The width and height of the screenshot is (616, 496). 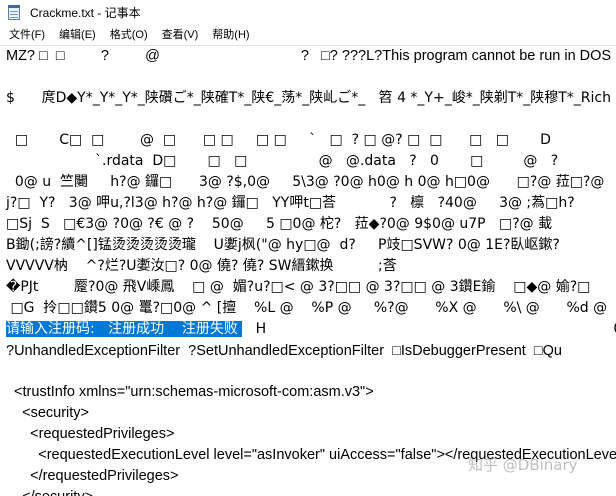 What do you see at coordinates (85, 13) in the screenshot?
I see `window-title: Crackme.txt - 记事本` at bounding box center [85, 13].